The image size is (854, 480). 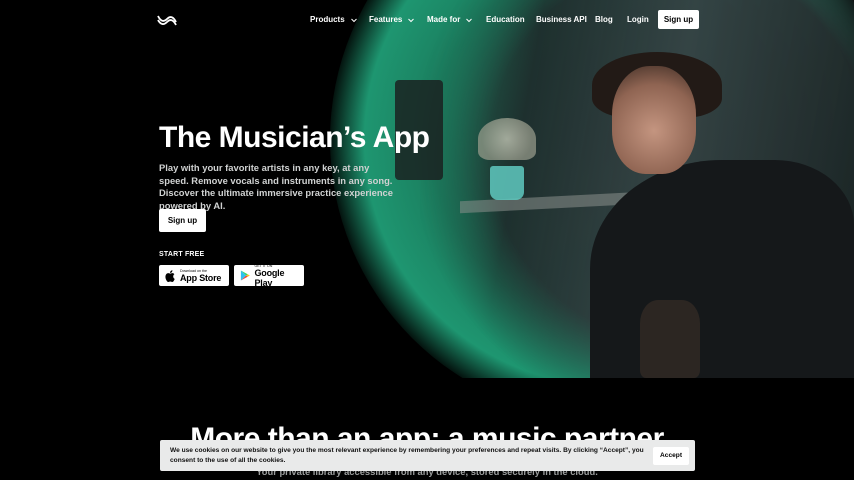 I want to click on nav-blog: Blog, so click(x=604, y=19).